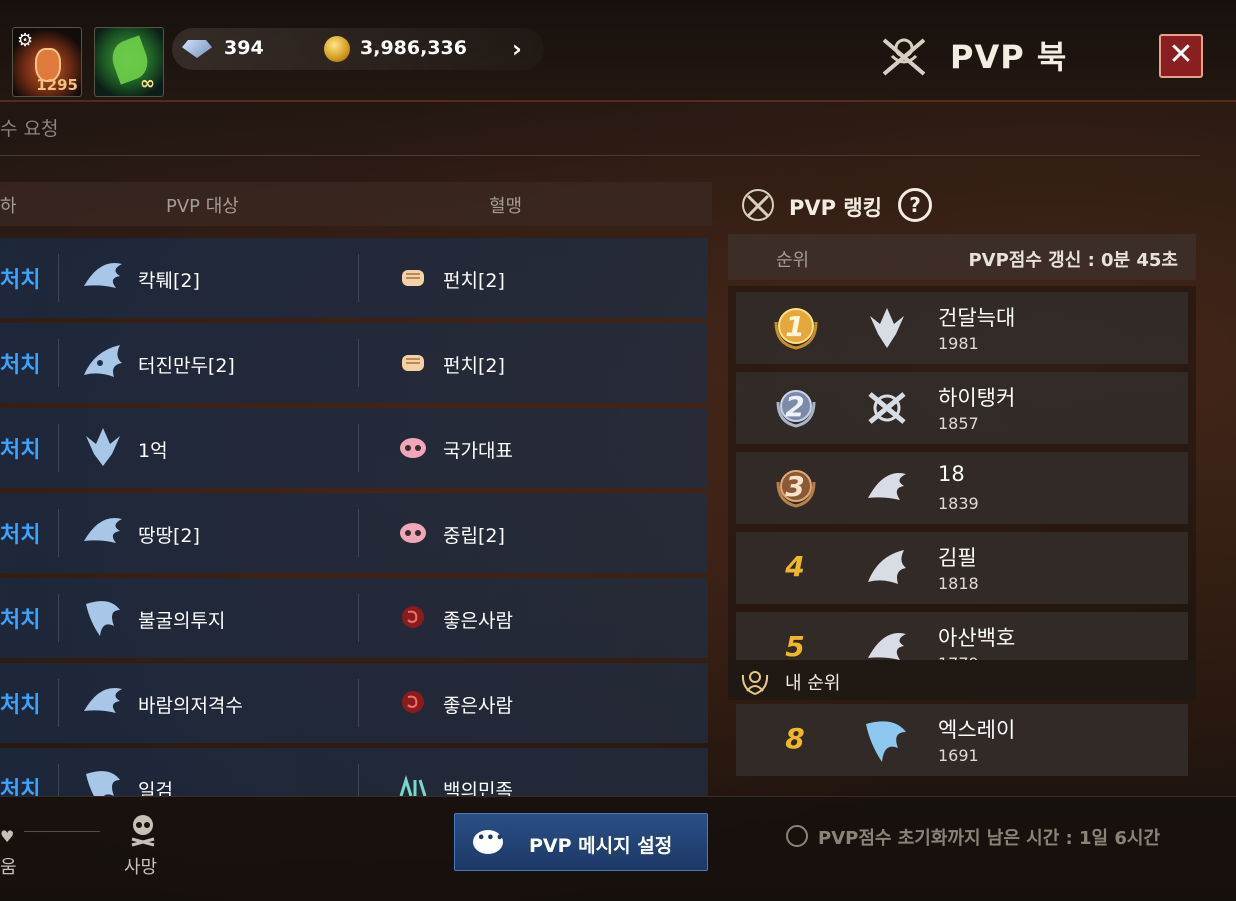 Image resolution: width=1236 pixels, height=901 pixels. Describe the element at coordinates (835, 208) in the screenshot. I see `ranking-title: PVP 랭킹` at that location.